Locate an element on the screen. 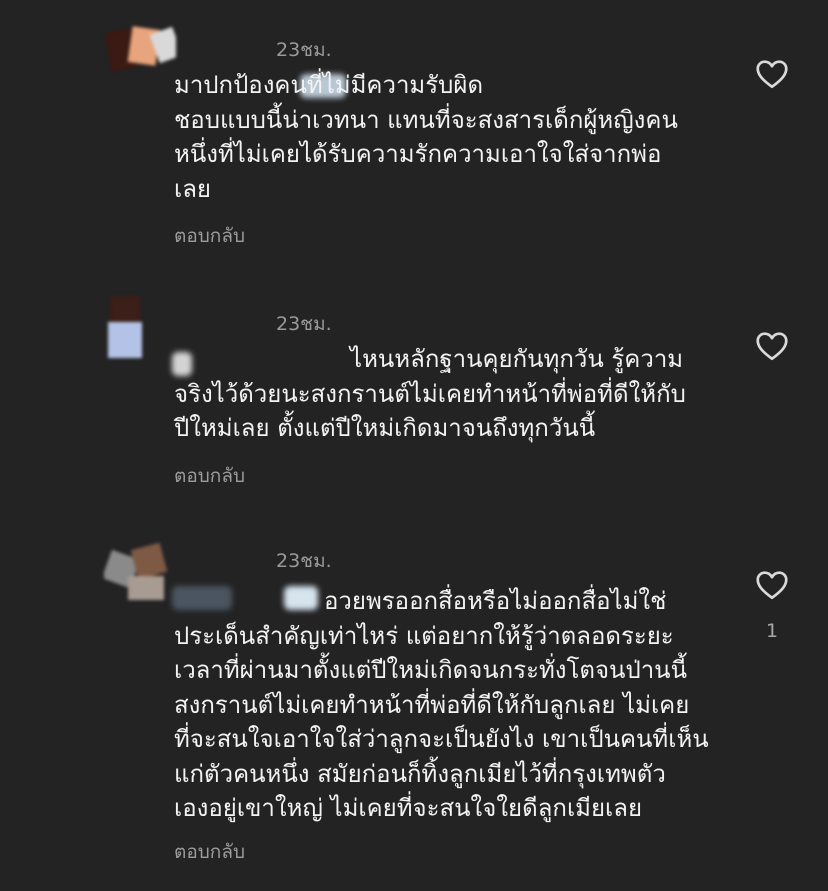  like-count: 1 is located at coordinates (772, 631).